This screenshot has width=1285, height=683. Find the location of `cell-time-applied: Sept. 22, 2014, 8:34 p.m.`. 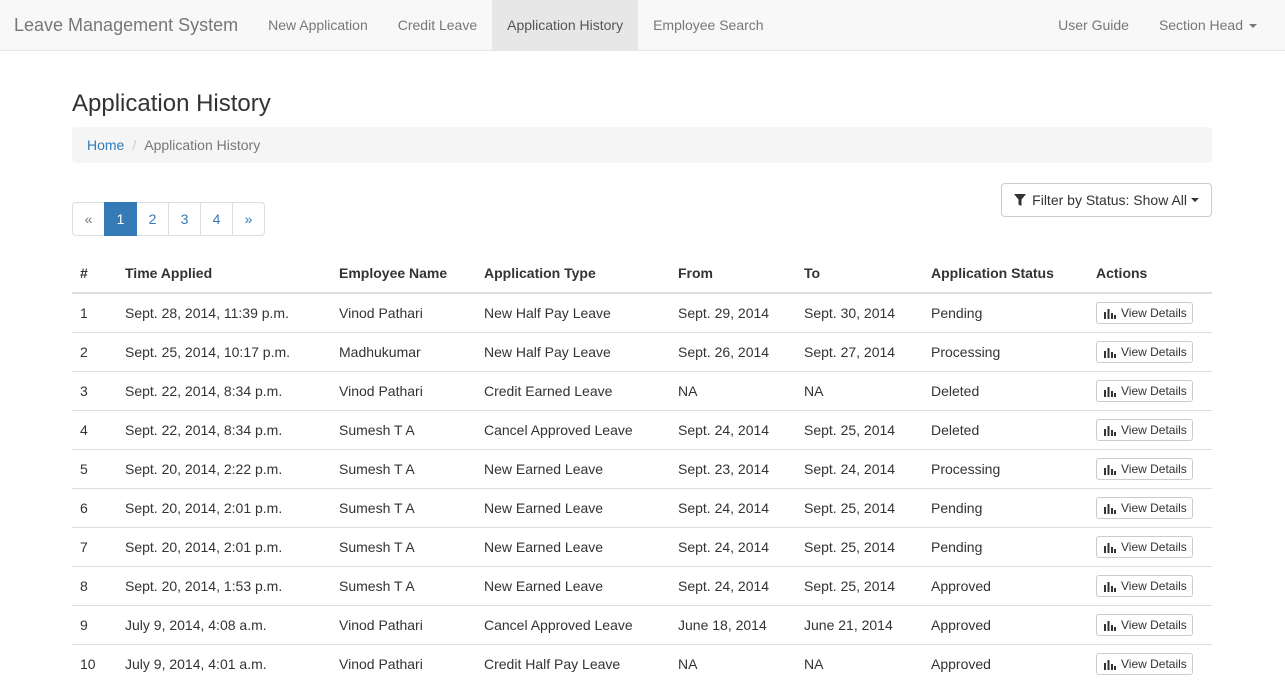

cell-time-applied: Sept. 22, 2014, 8:34 p.m. is located at coordinates (224, 390).